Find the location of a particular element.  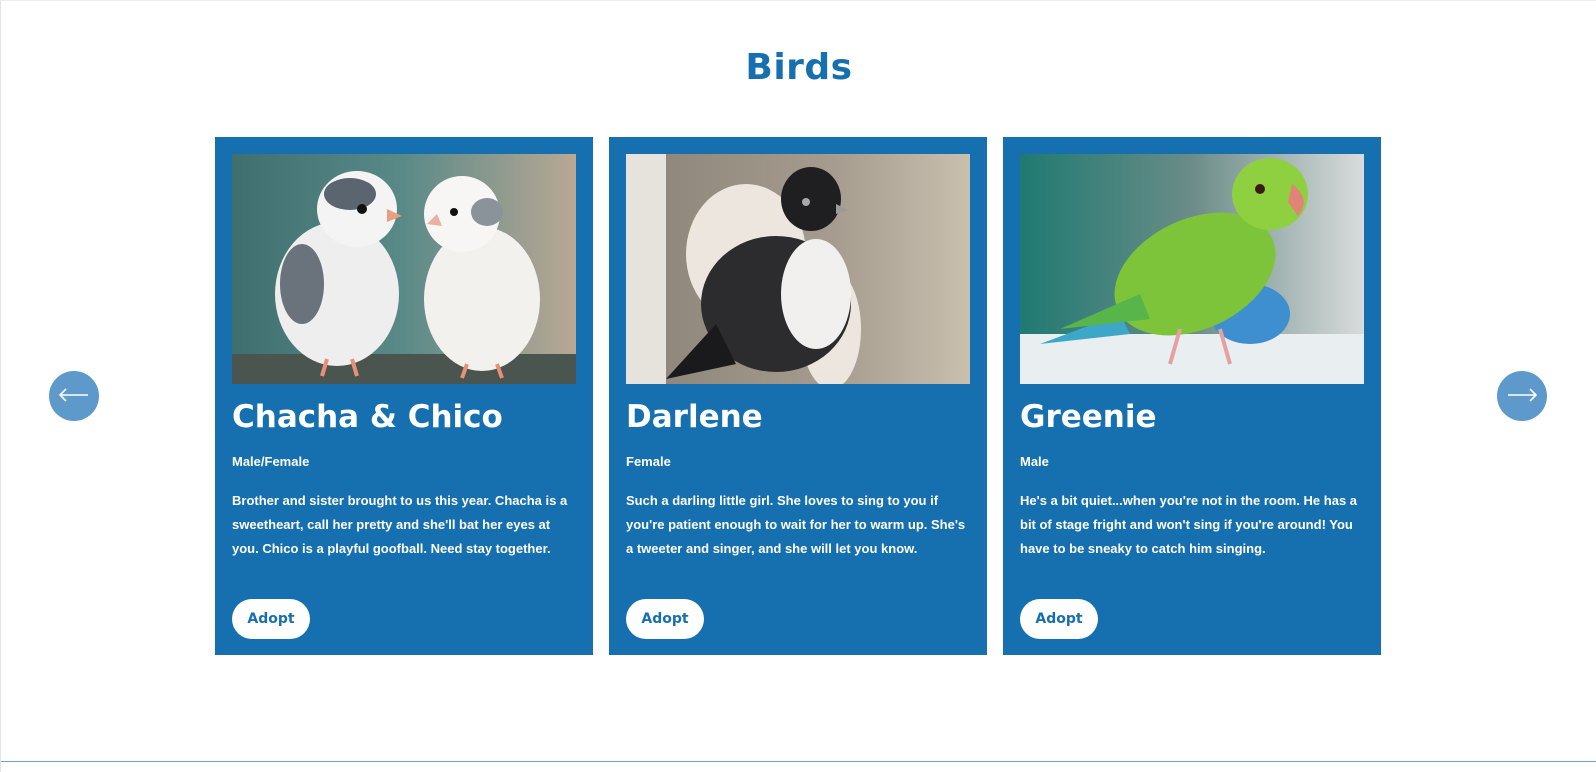

two-white-birds-photo is located at coordinates (404, 269).